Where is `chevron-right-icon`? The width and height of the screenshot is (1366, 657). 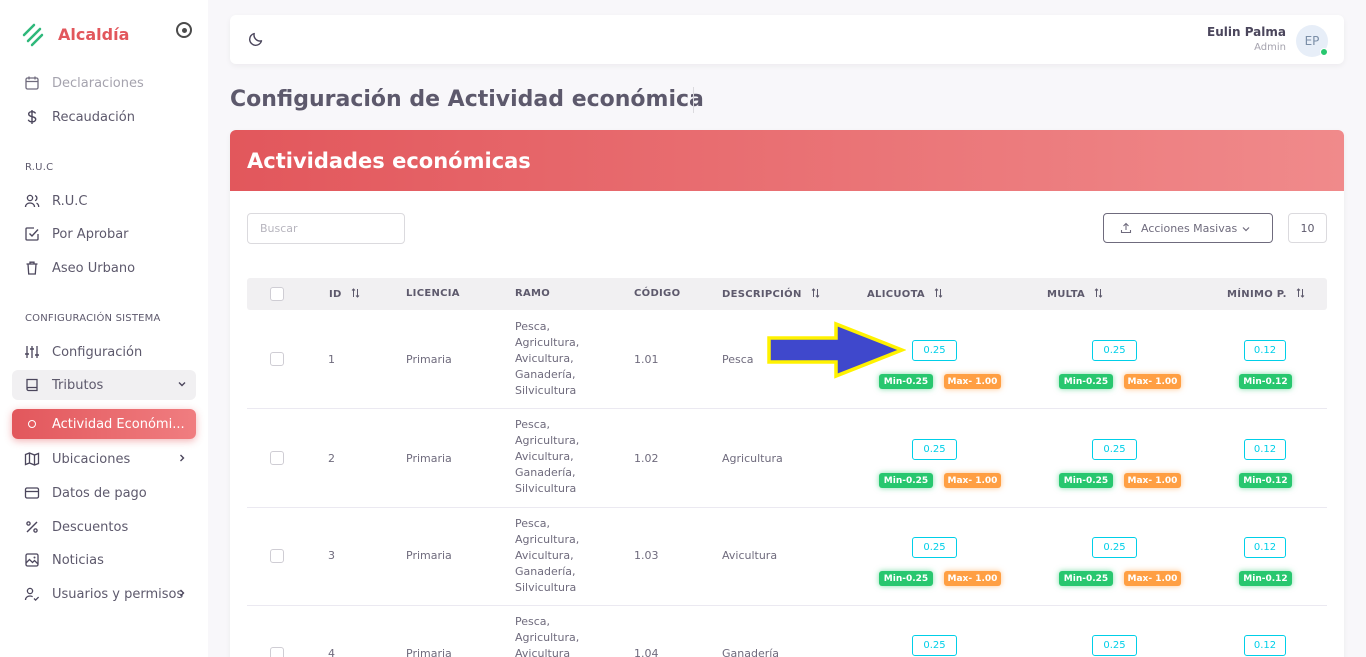
chevron-right-icon is located at coordinates (182, 593).